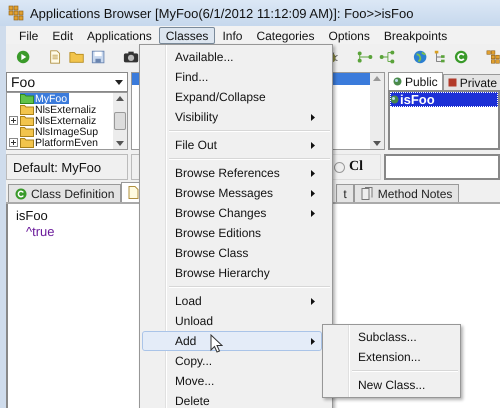  I want to click on menu-item: Load, so click(232, 301).